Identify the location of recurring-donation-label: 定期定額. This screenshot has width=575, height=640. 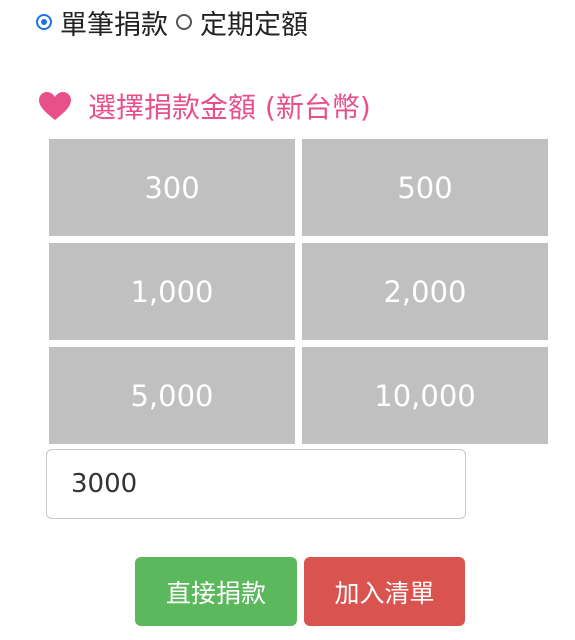
(254, 22).